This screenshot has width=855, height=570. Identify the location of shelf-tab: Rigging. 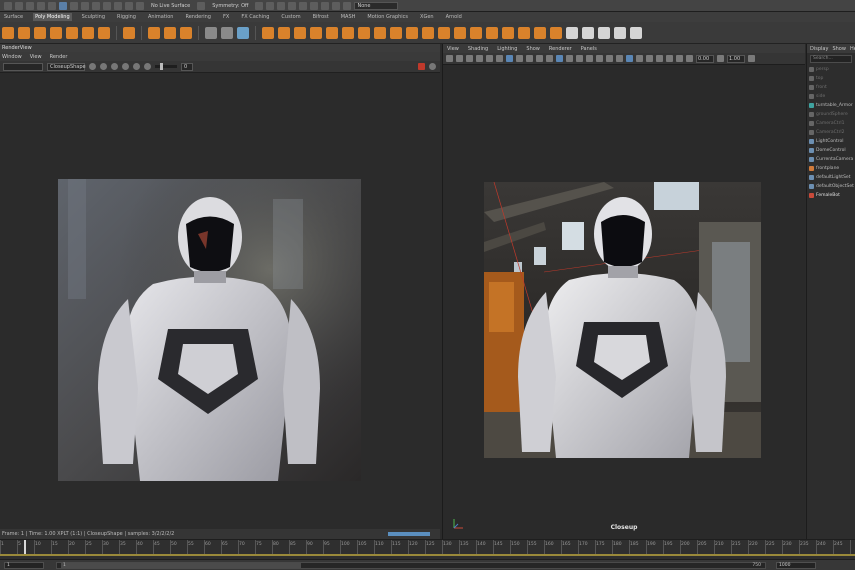
(126, 17).